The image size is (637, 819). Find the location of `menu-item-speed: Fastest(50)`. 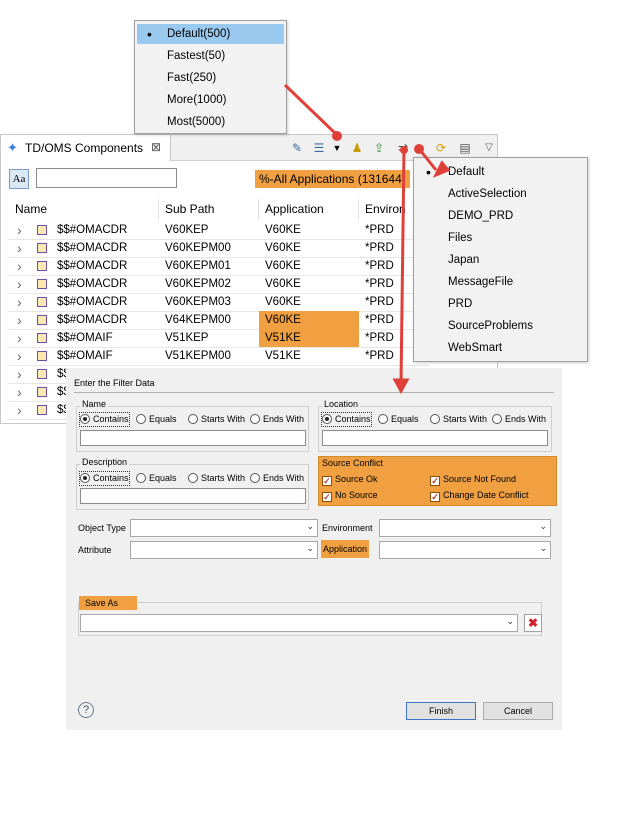

menu-item-speed: Fastest(50) is located at coordinates (210, 56).